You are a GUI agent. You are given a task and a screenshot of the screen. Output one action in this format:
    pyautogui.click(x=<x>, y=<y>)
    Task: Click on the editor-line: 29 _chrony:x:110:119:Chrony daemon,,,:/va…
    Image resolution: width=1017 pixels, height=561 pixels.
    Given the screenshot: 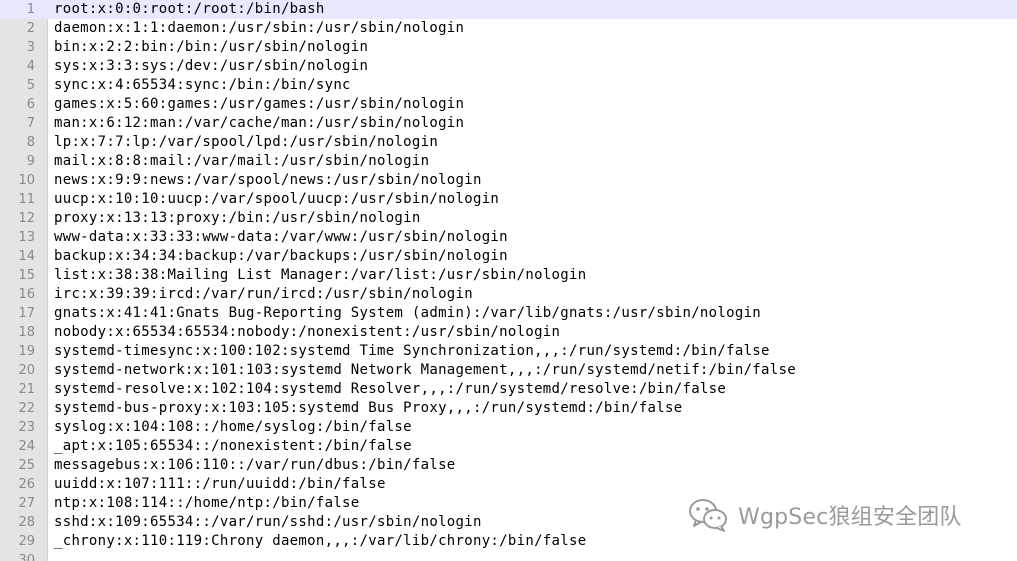 What is the action you would take?
    pyautogui.click(x=508, y=541)
    